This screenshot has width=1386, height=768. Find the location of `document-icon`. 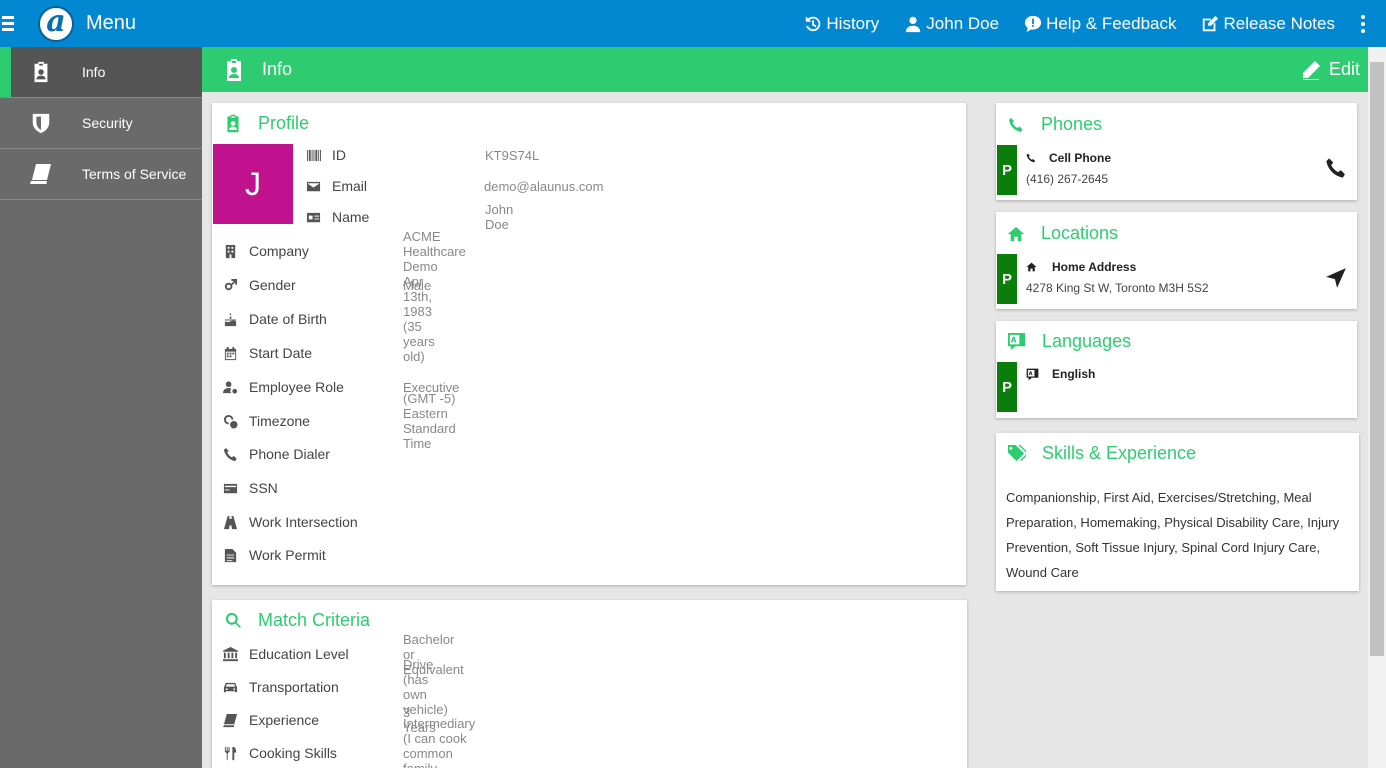

document-icon is located at coordinates (230, 555).